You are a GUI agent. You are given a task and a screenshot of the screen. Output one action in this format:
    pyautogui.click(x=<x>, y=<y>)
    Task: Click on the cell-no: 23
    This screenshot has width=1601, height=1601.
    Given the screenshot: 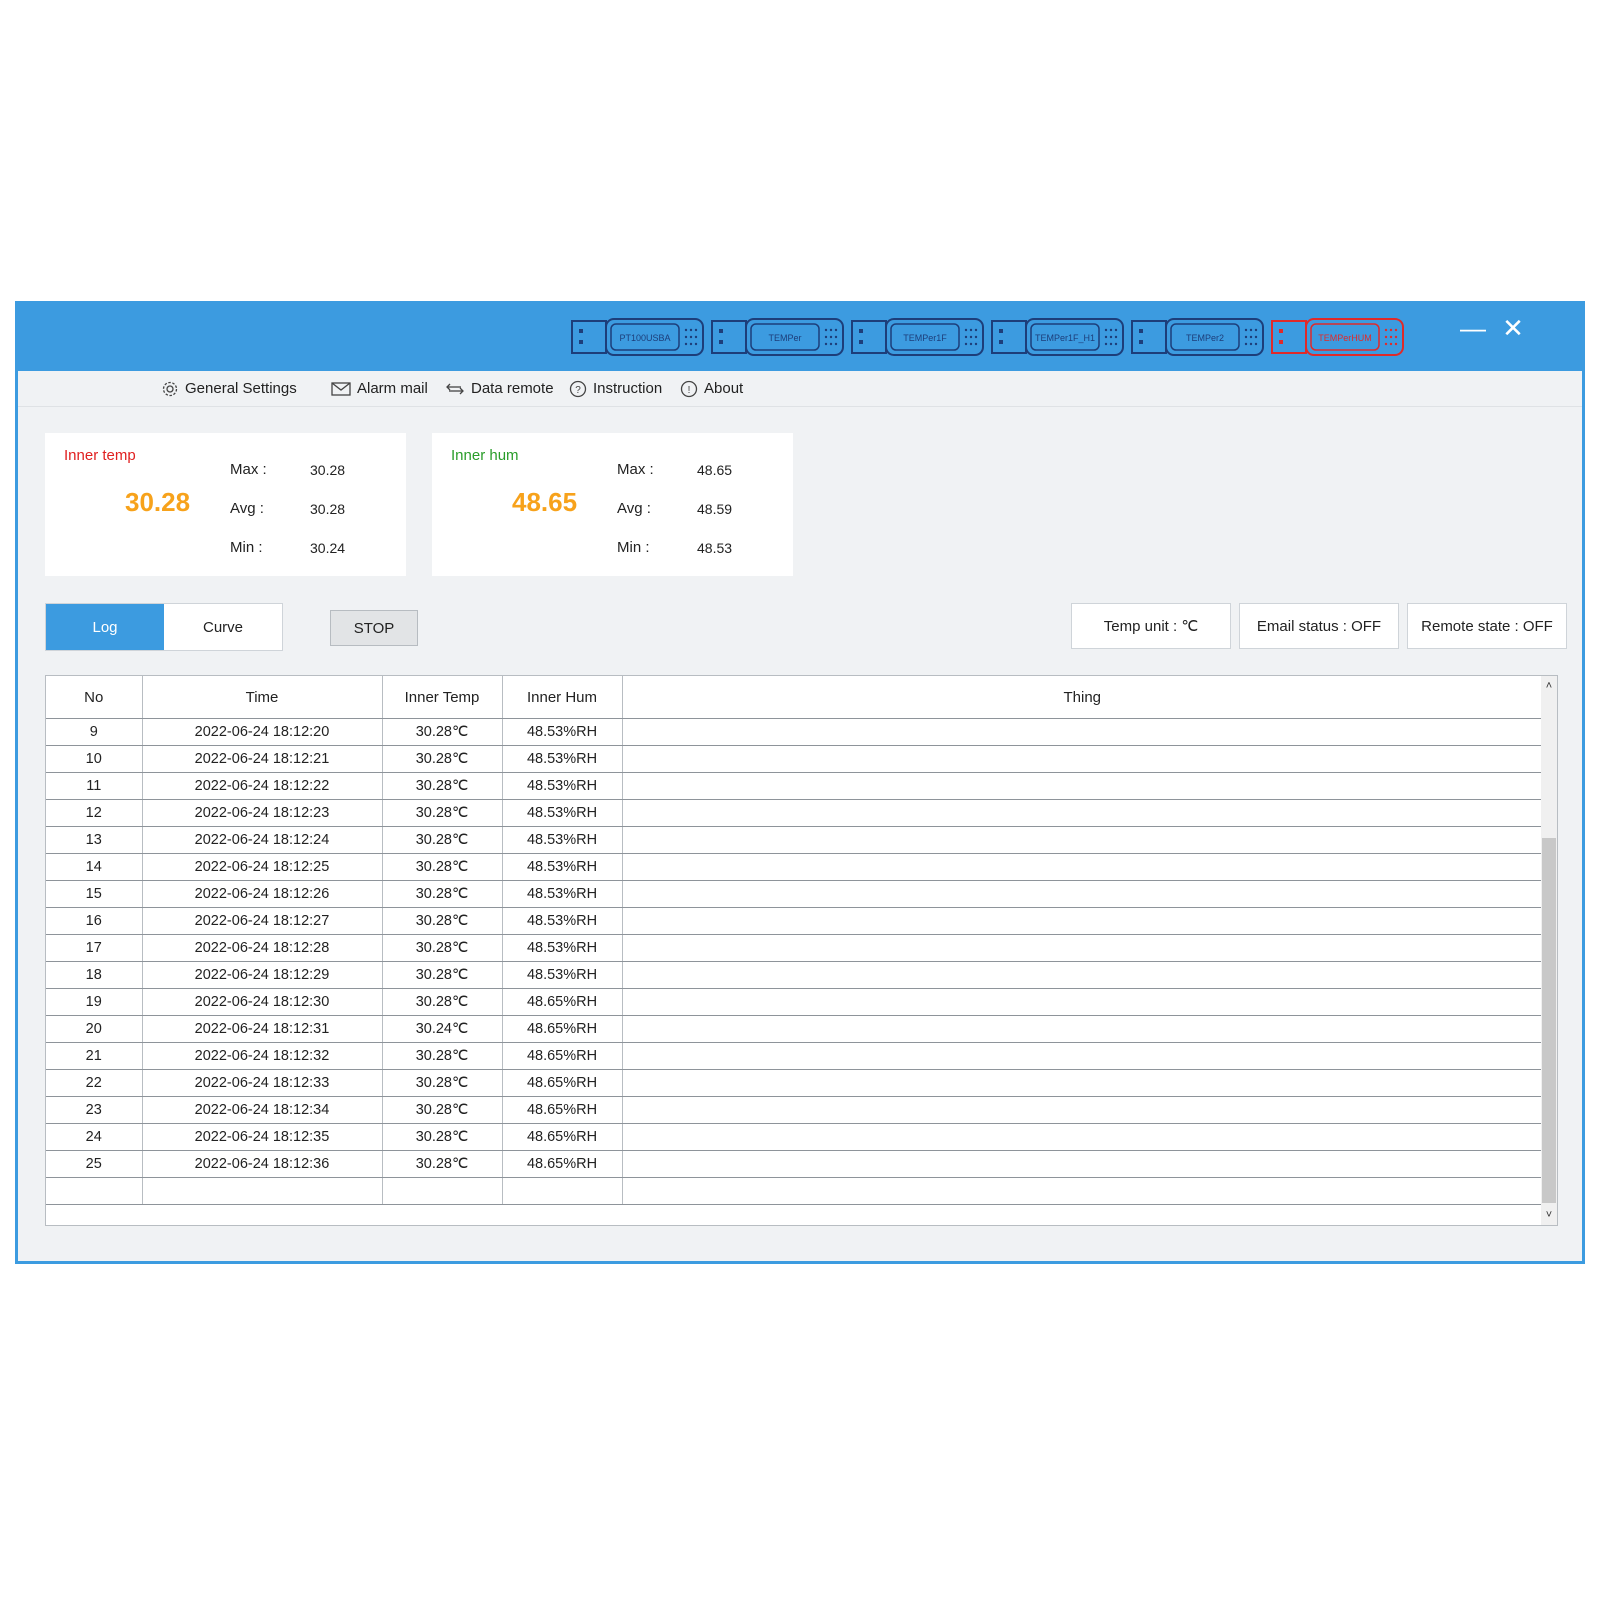 What is the action you would take?
    pyautogui.click(x=94, y=1110)
    